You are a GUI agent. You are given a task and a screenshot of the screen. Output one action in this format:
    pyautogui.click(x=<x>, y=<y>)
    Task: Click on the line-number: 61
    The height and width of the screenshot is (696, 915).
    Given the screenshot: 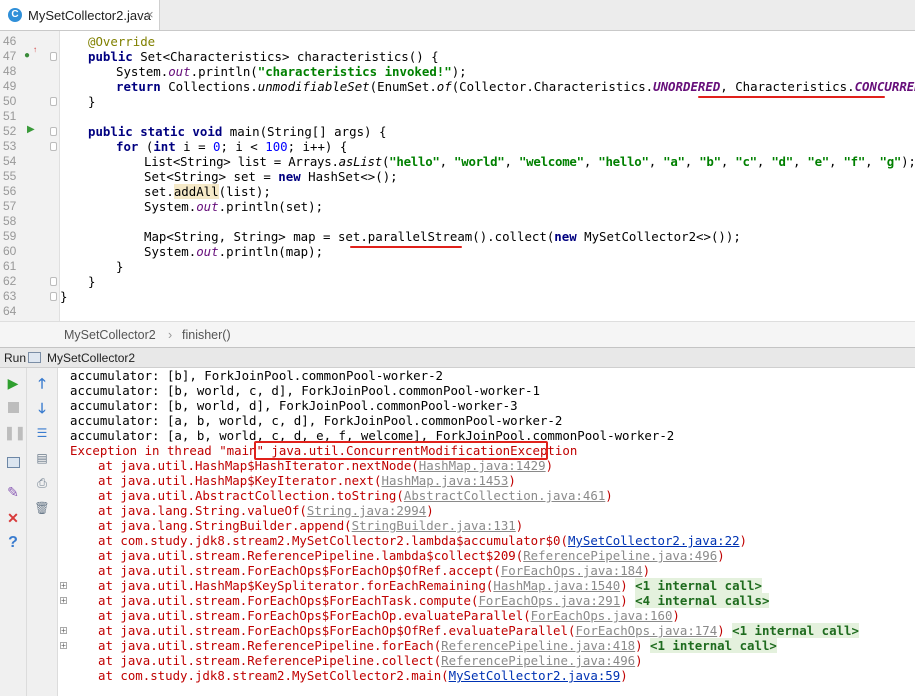 What is the action you would take?
    pyautogui.click(x=10, y=266)
    